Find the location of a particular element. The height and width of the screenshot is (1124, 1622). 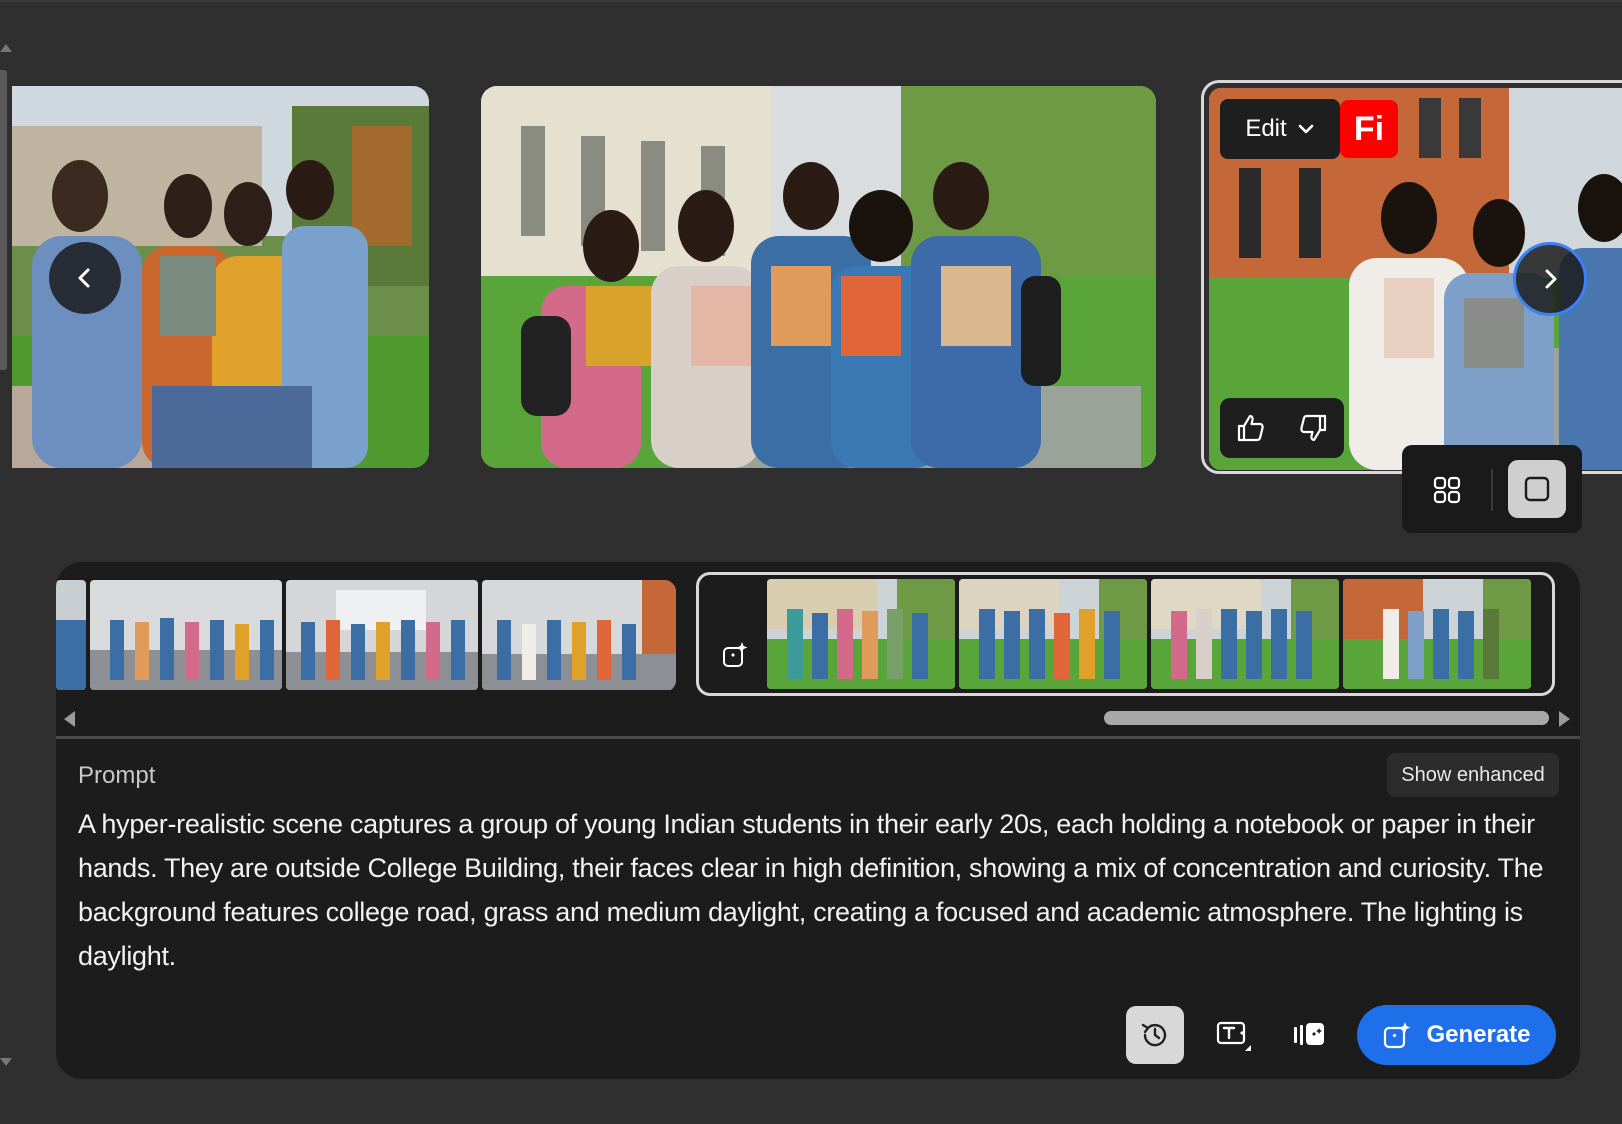

next-image-button is located at coordinates (1550, 279).